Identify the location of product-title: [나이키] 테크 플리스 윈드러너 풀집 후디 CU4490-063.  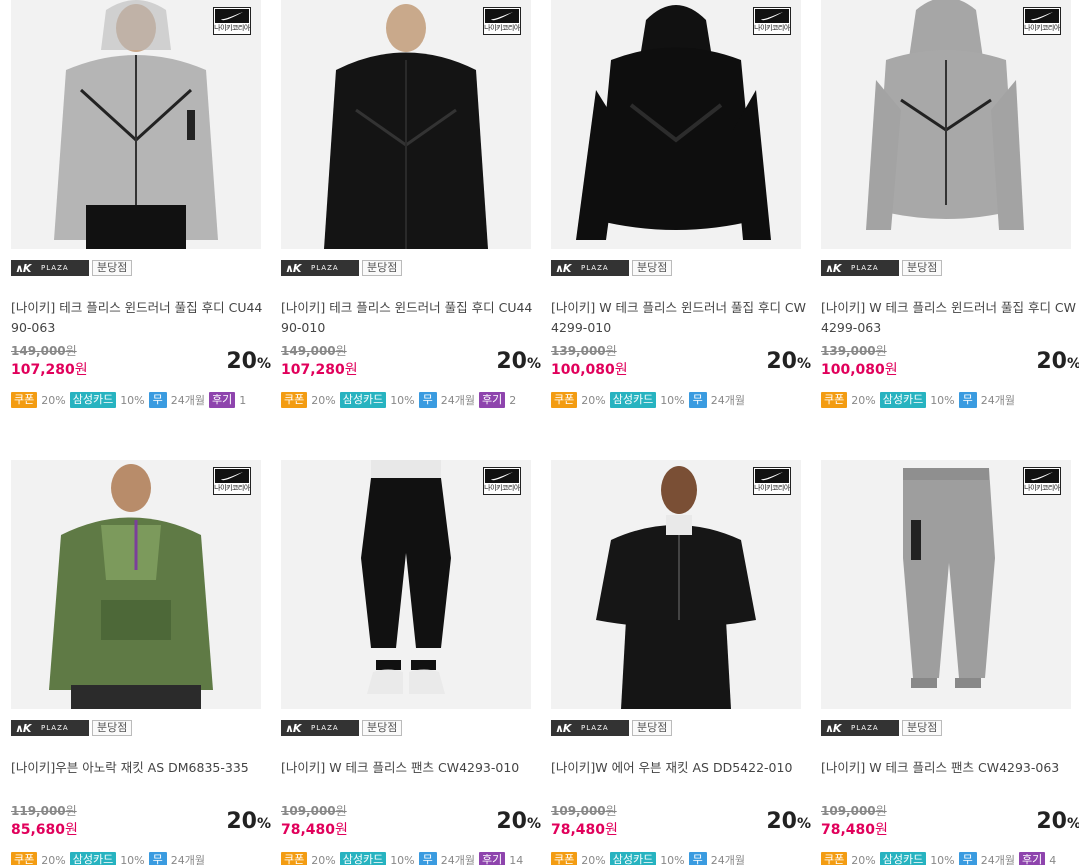
(140, 318).